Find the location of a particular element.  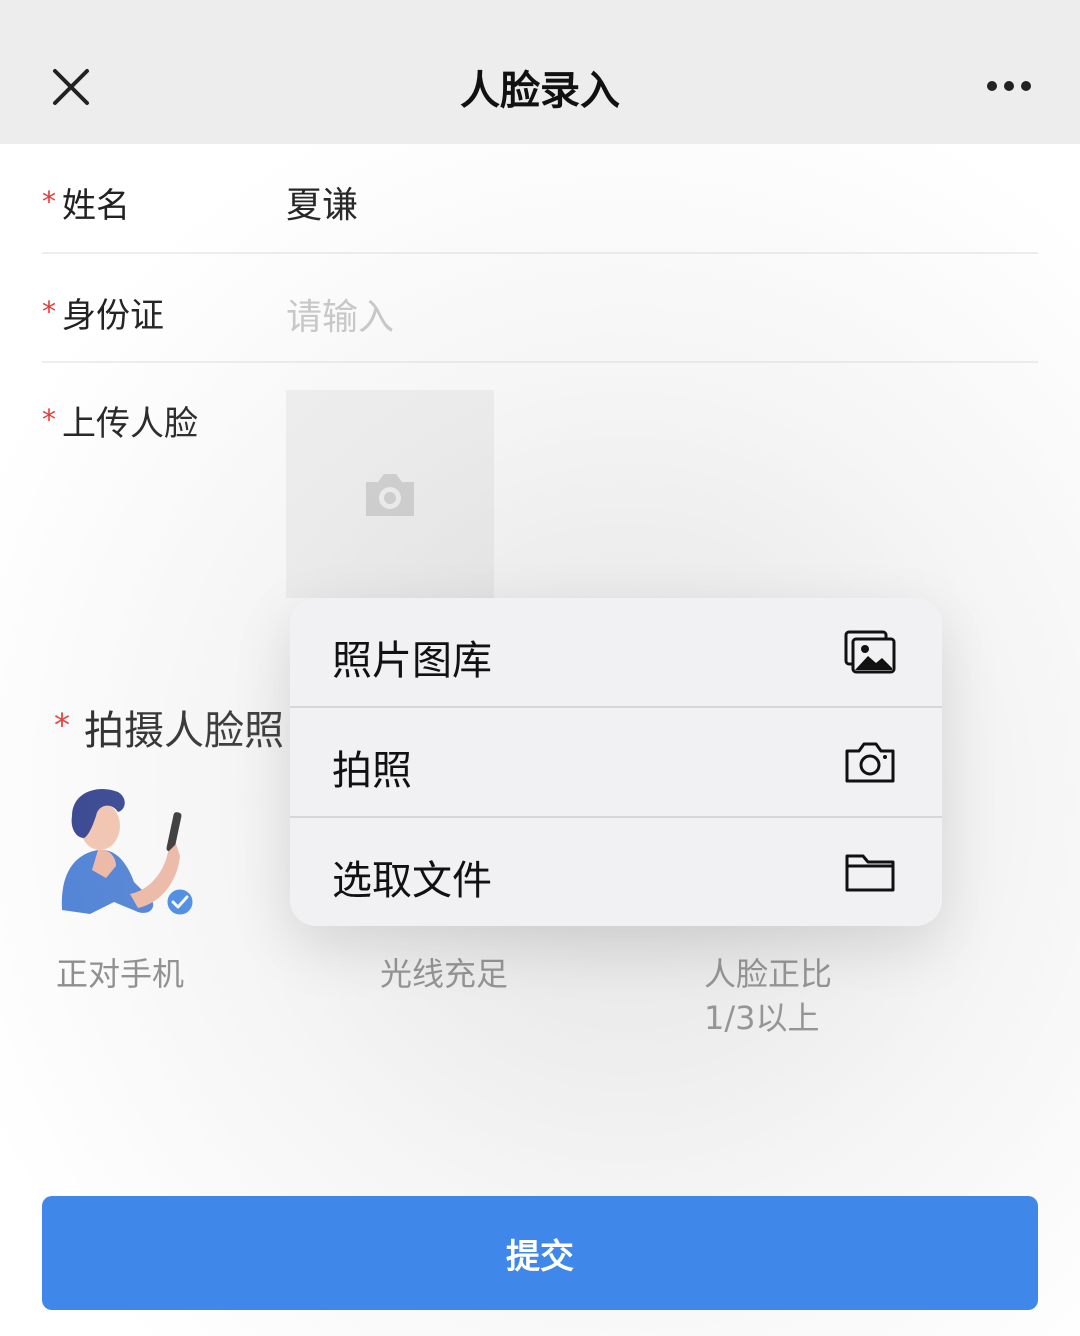

id-card-label: * 身份证 is located at coordinates (103, 312).